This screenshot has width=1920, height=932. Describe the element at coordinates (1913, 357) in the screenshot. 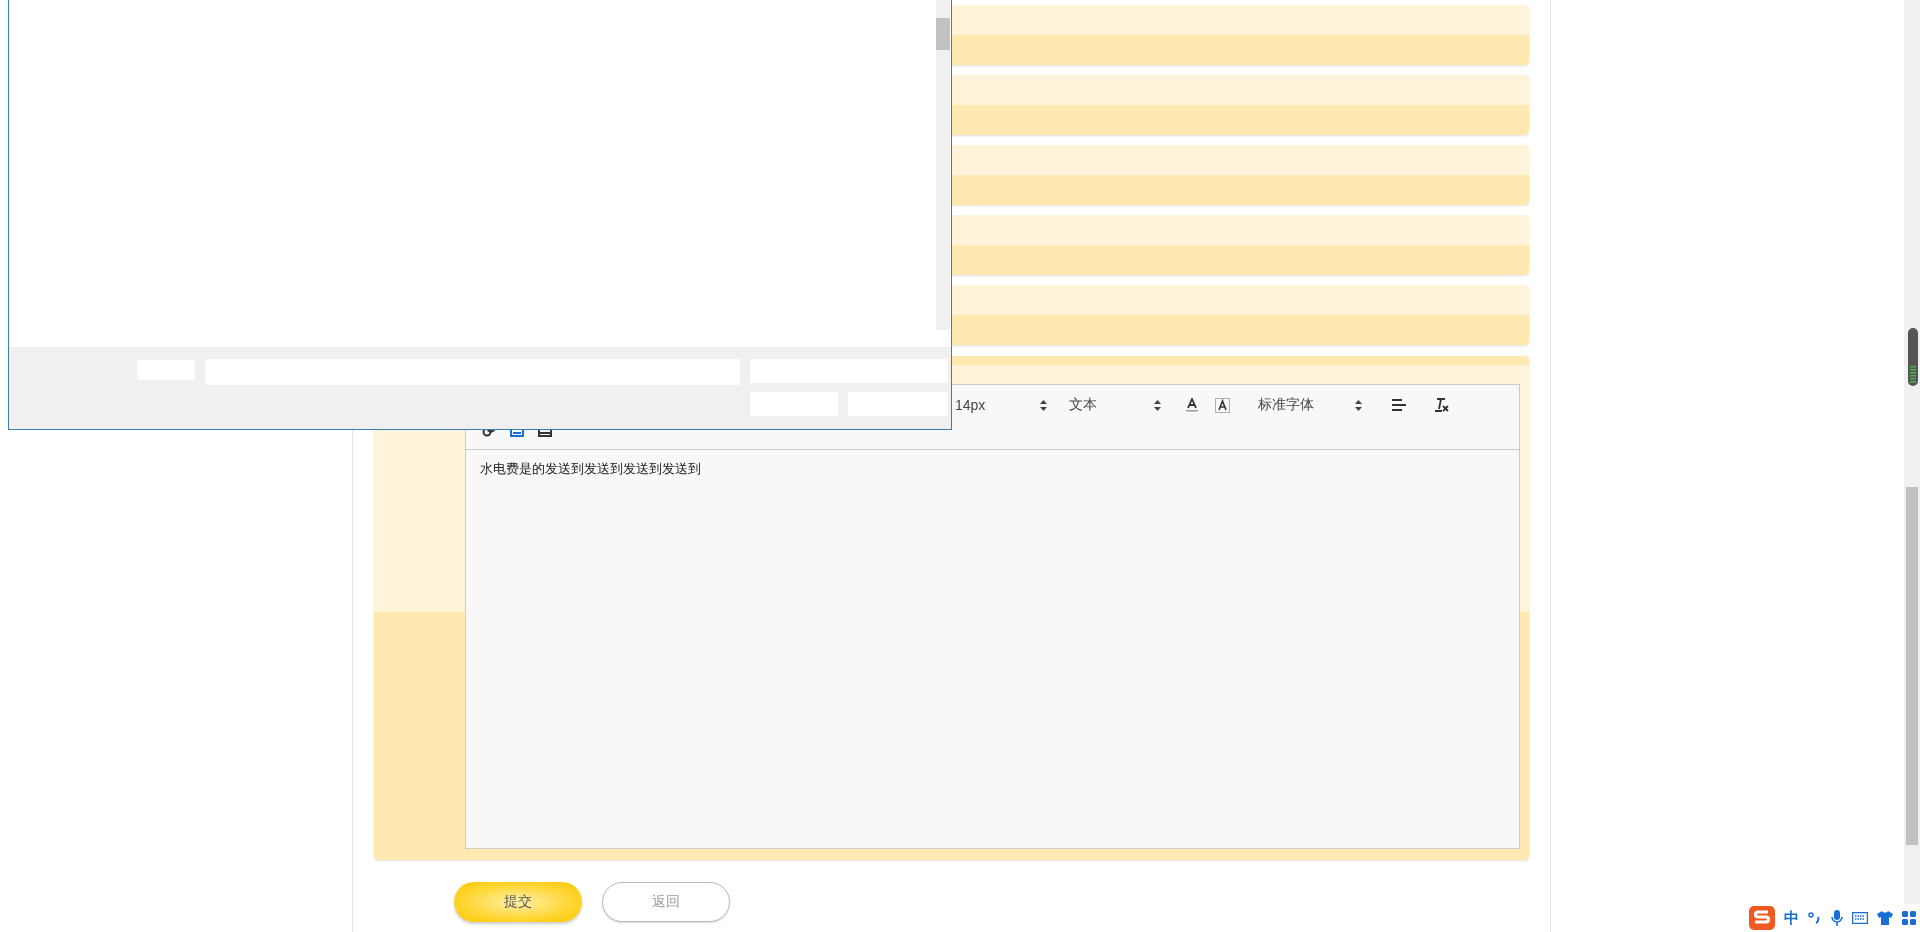

I see `gauge-icon` at that location.